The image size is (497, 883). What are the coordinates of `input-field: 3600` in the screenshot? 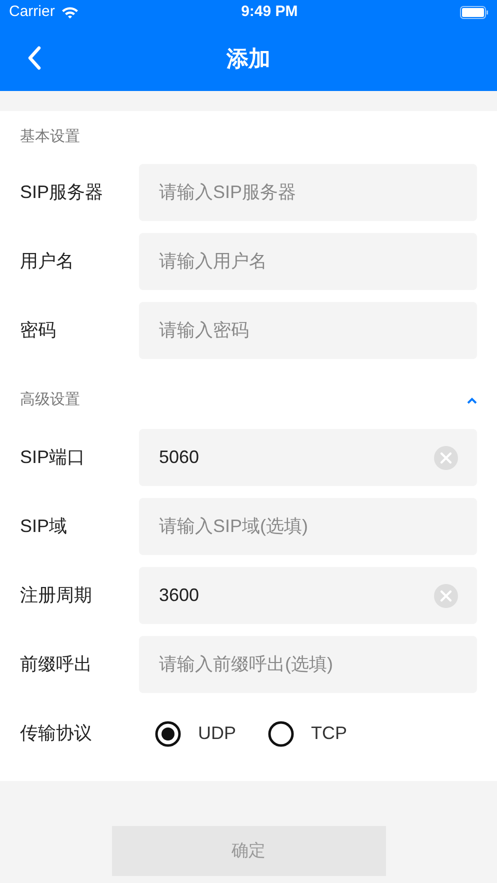 It's located at (308, 595).